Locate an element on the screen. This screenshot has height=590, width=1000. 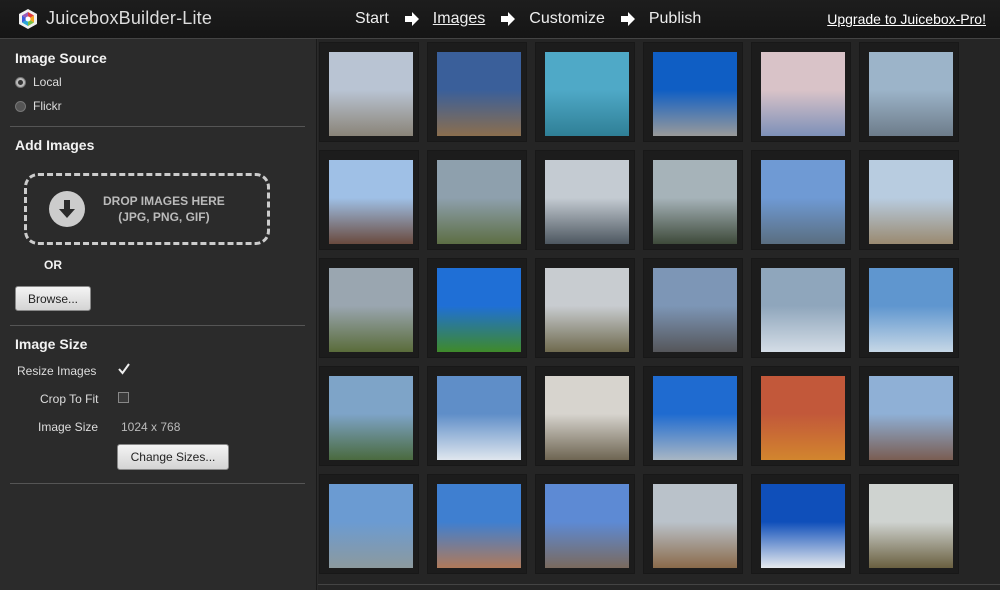
radio-button-checked is located at coordinates (20, 82).